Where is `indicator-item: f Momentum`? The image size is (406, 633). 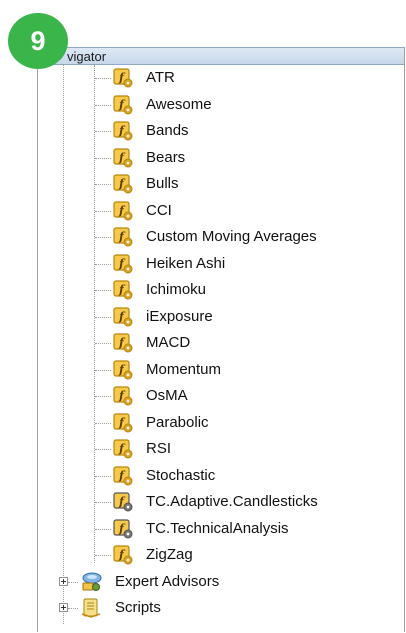 indicator-item: f Momentum is located at coordinates (221, 370).